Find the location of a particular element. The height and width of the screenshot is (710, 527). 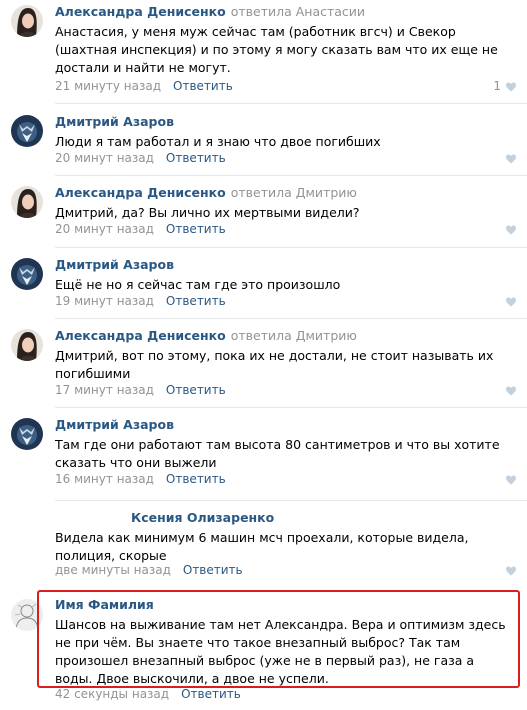

comment-time: две минуты назад is located at coordinates (113, 570).